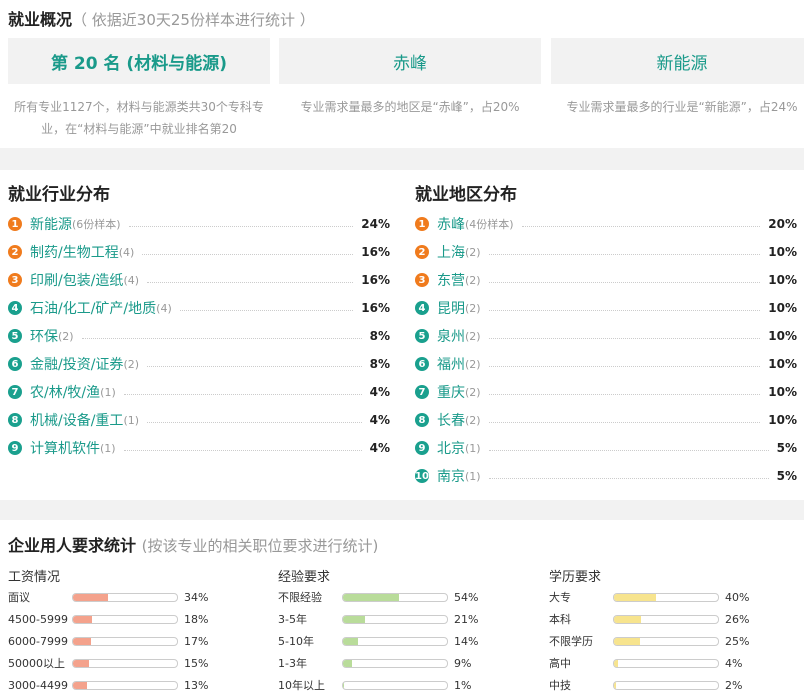 The height and width of the screenshot is (700, 804). Describe the element at coordinates (199, 336) in the screenshot. I see `industry-item: 5 环保 (2) 8%` at that location.